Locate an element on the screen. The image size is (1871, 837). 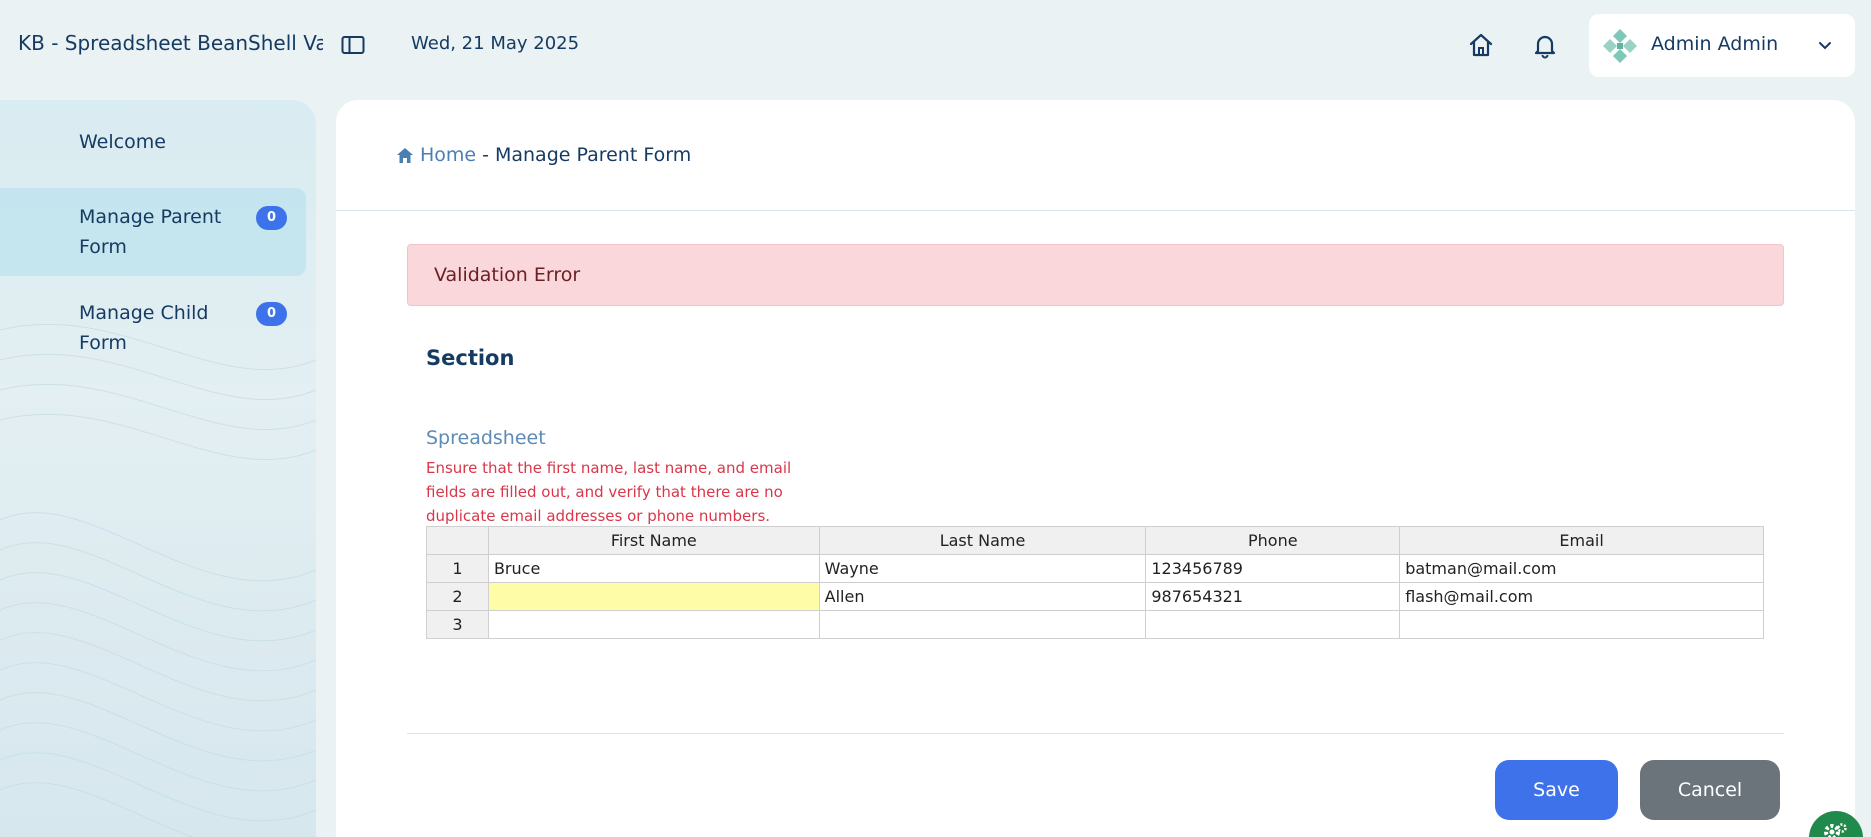
breadcrumb-current: Manage Parent Form is located at coordinates (593, 155).